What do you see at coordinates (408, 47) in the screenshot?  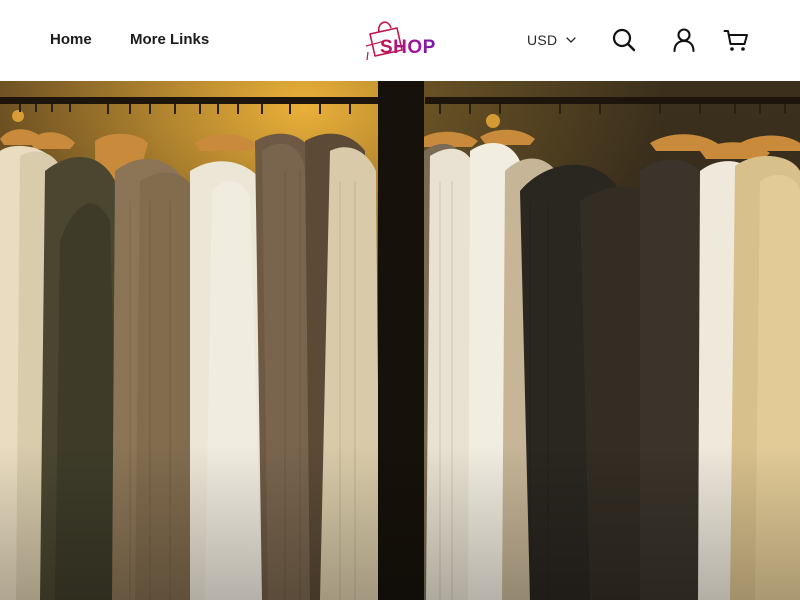 I see `logo-text: SHOP` at bounding box center [408, 47].